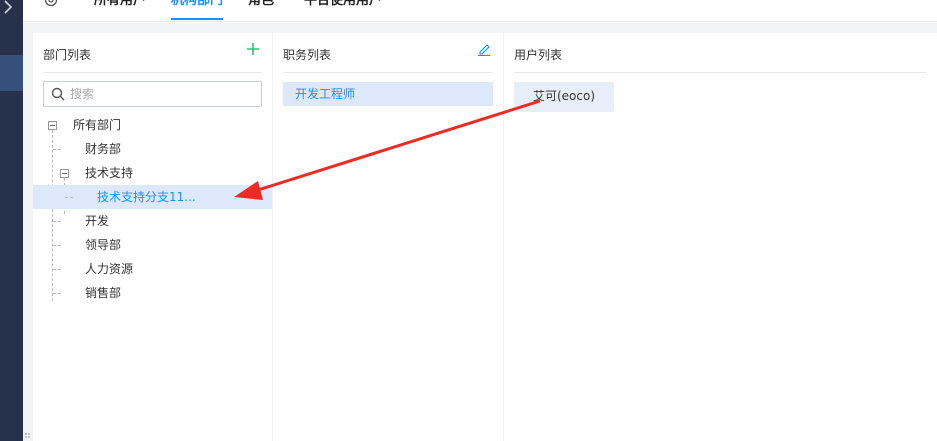 Image resolution: width=937 pixels, height=441 pixels. What do you see at coordinates (261, 10) in the screenshot?
I see `tab-roles: 角色` at bounding box center [261, 10].